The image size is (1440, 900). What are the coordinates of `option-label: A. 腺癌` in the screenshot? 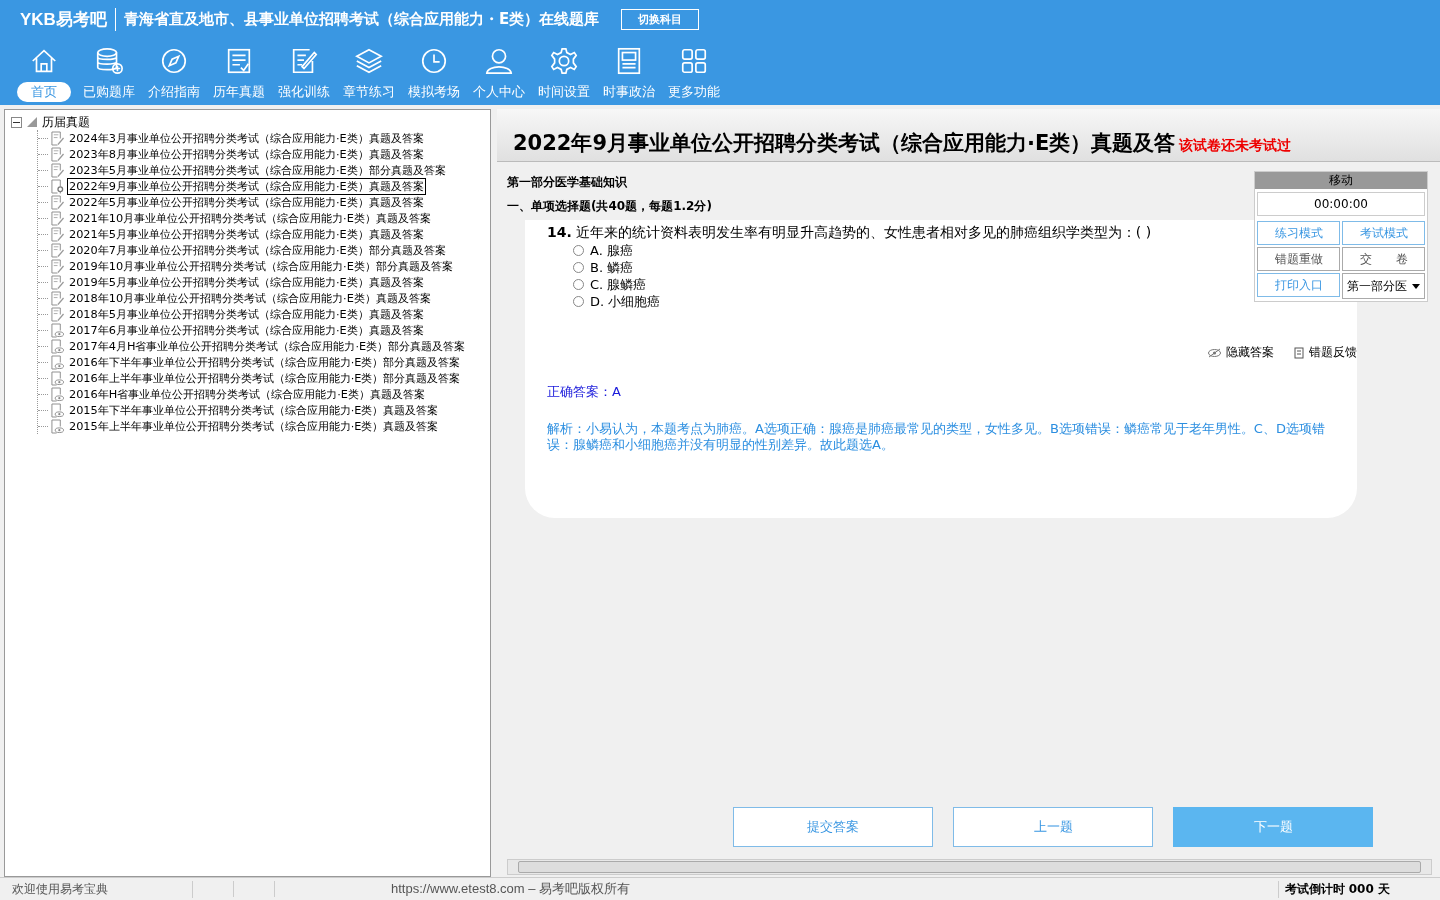 It's located at (611, 250).